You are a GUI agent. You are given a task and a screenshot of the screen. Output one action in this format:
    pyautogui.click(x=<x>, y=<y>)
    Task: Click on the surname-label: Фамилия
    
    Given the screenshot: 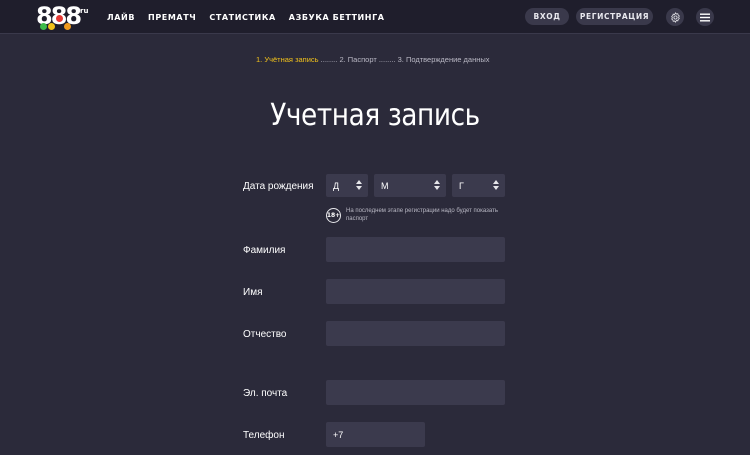 What is the action you would take?
    pyautogui.click(x=264, y=250)
    